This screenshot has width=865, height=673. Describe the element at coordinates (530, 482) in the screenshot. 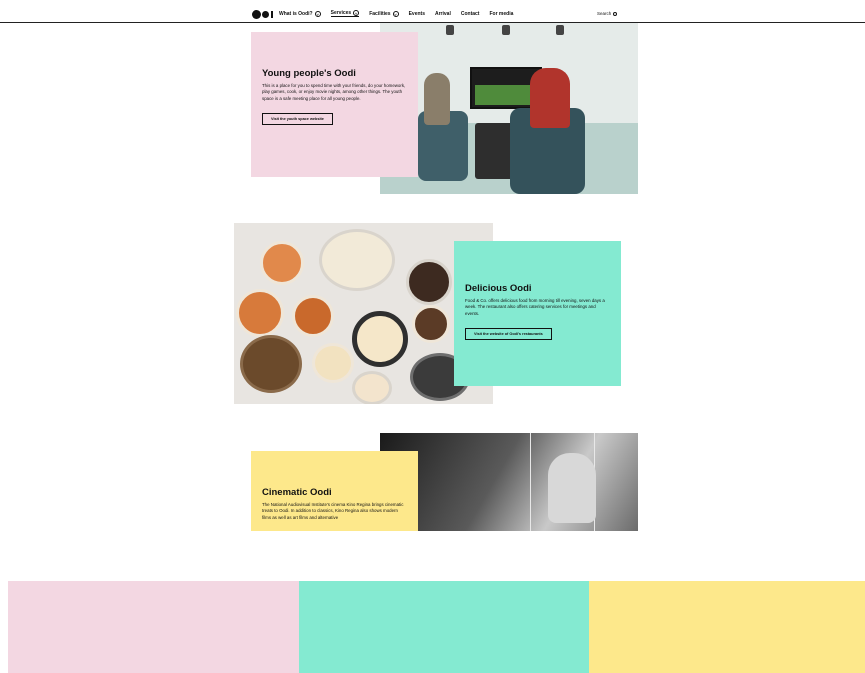

I see `rope` at that location.